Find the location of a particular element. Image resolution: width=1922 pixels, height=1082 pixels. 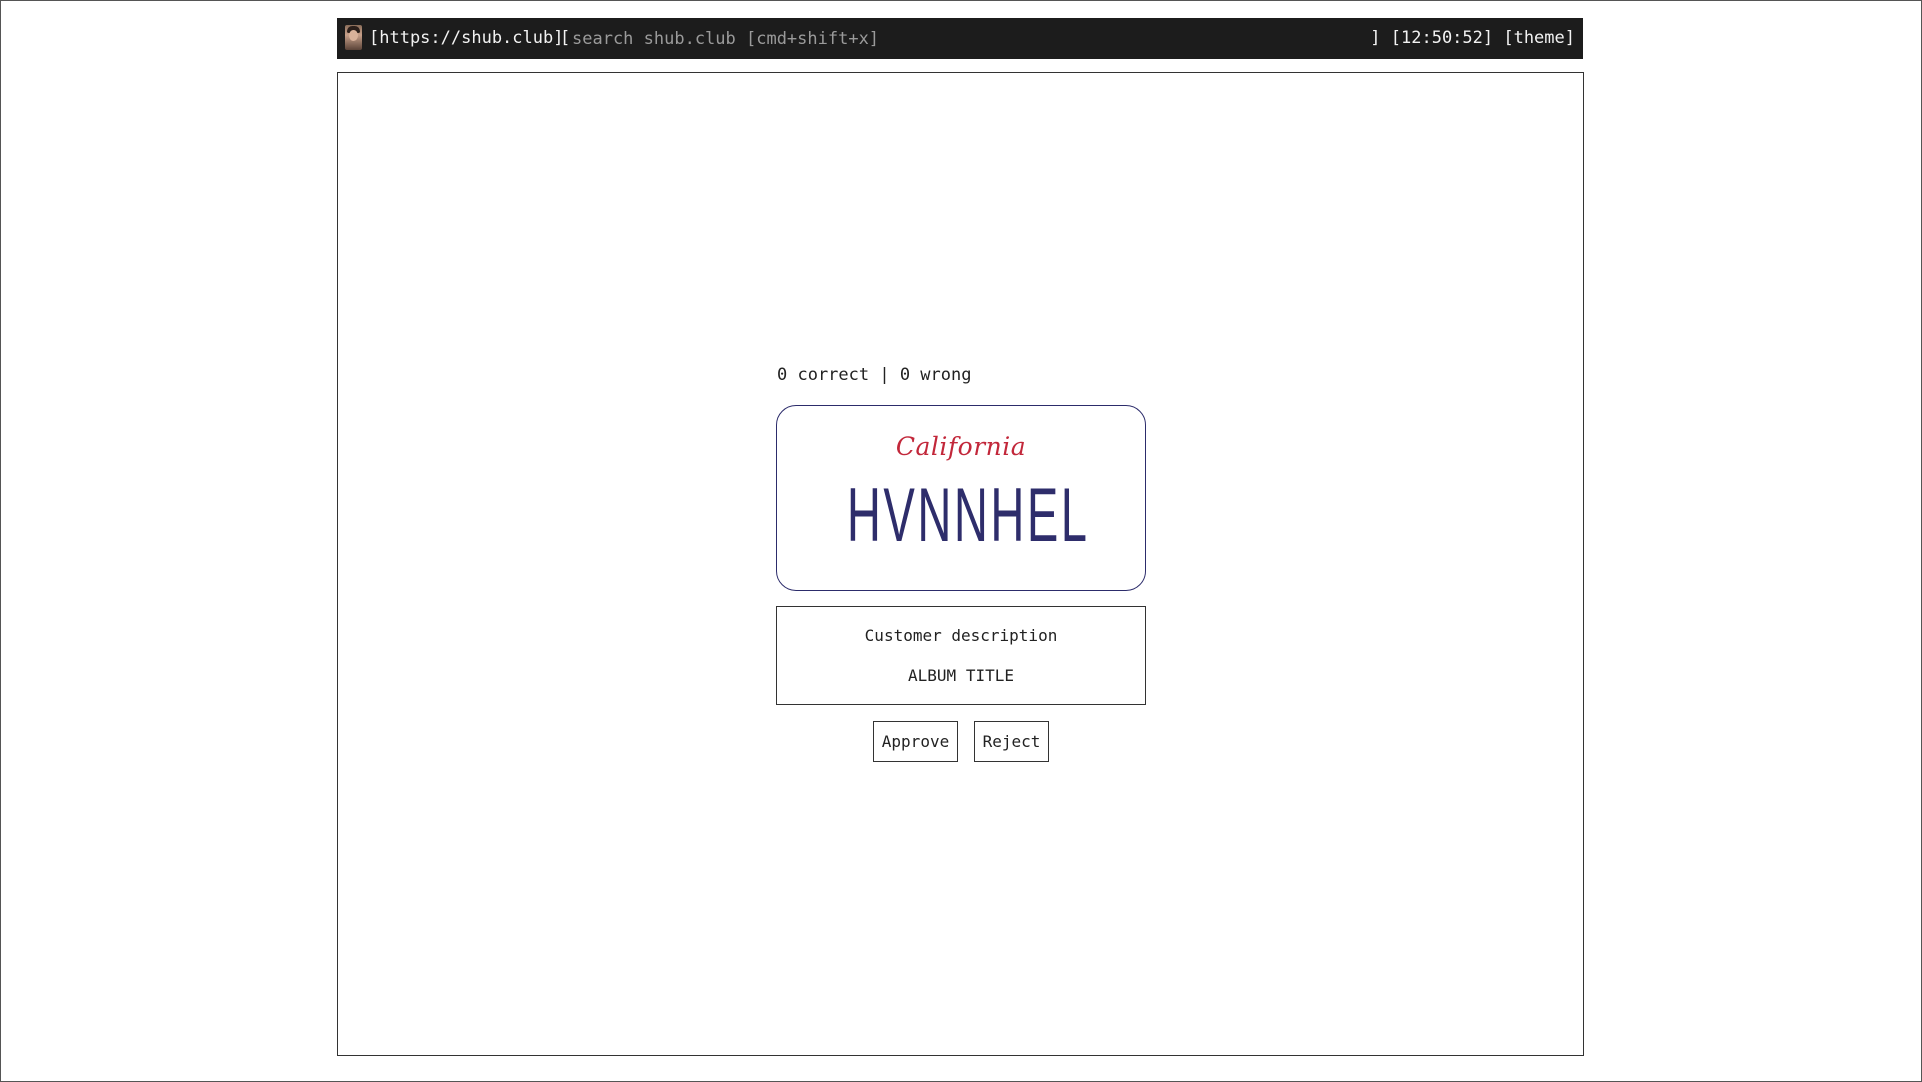

site-url-link: [https://shub.club] is located at coordinates (466, 38).